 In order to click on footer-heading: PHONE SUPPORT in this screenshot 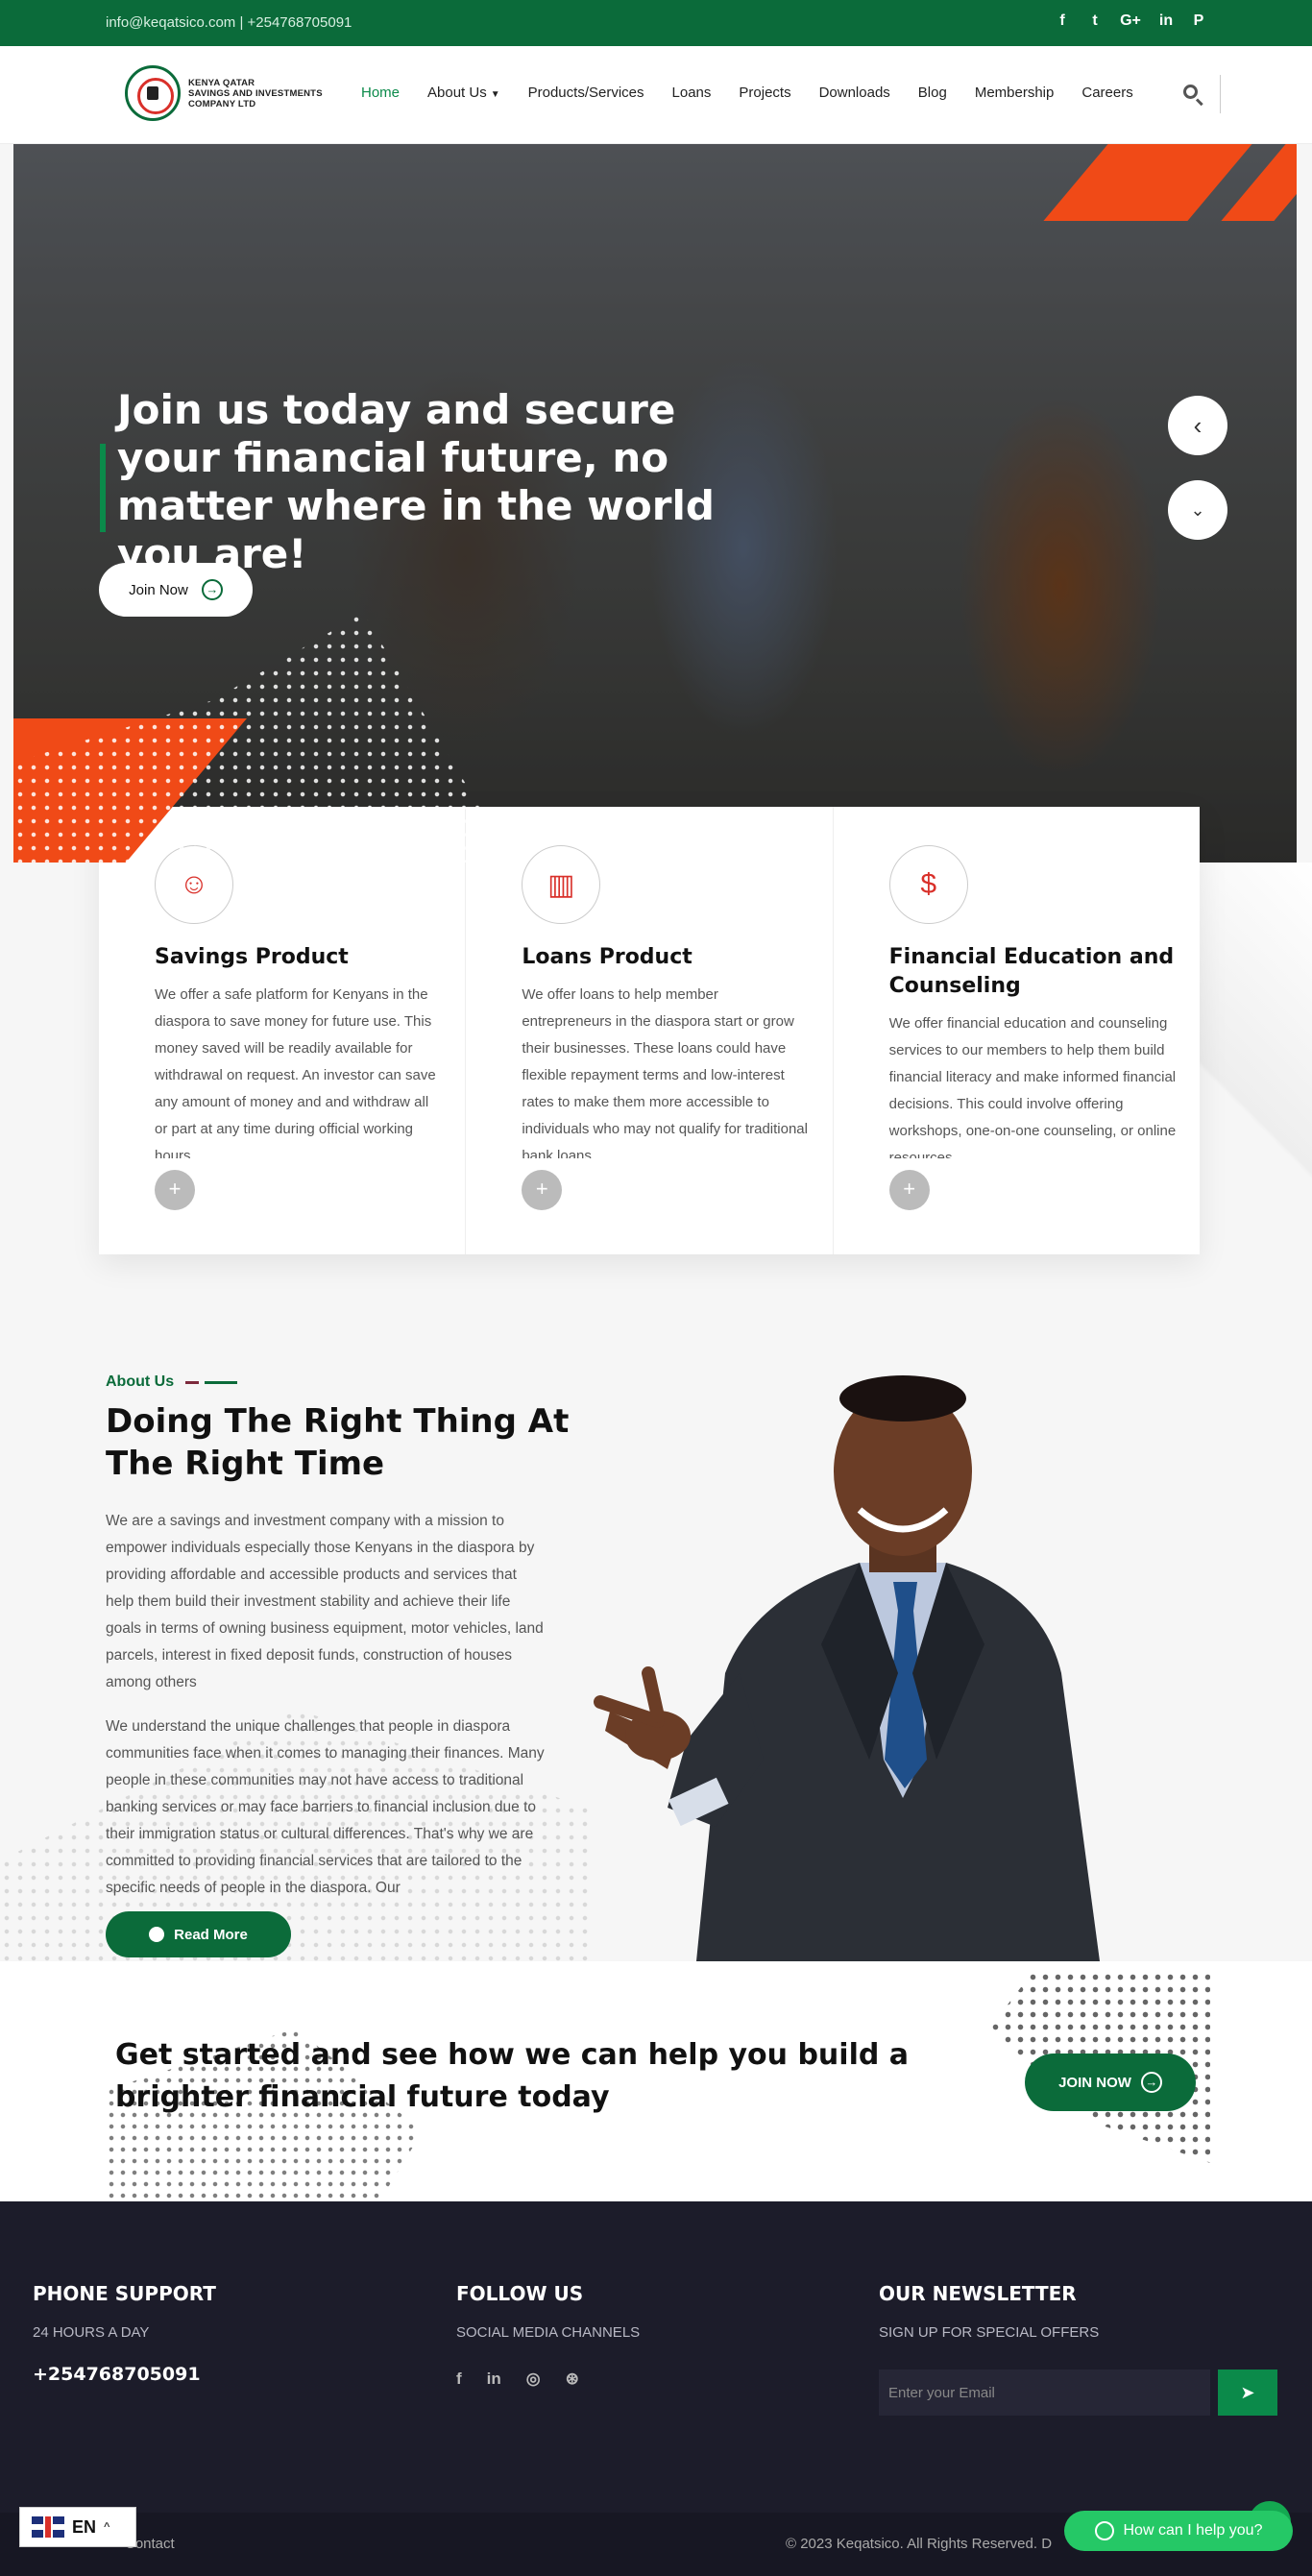, I will do `click(124, 2293)`.